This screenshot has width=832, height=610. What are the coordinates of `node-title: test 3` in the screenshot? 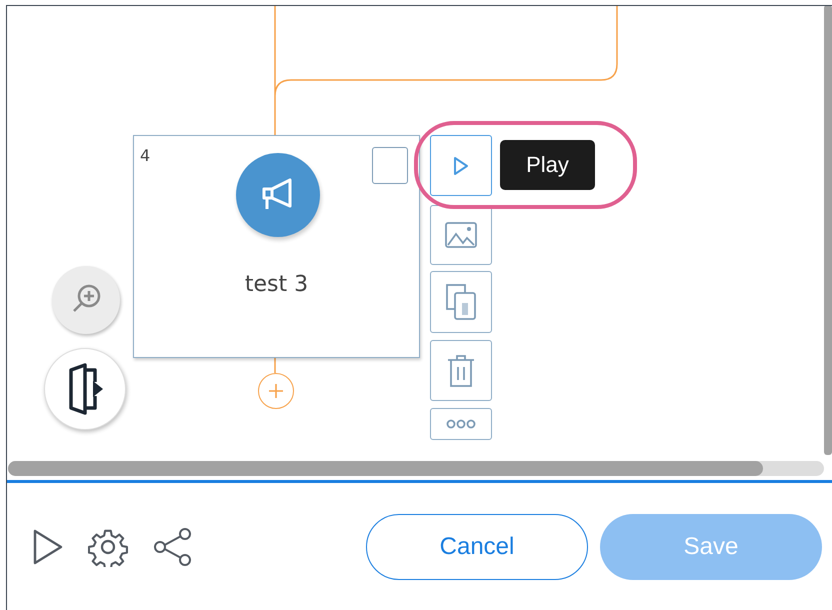 It's located at (277, 284).